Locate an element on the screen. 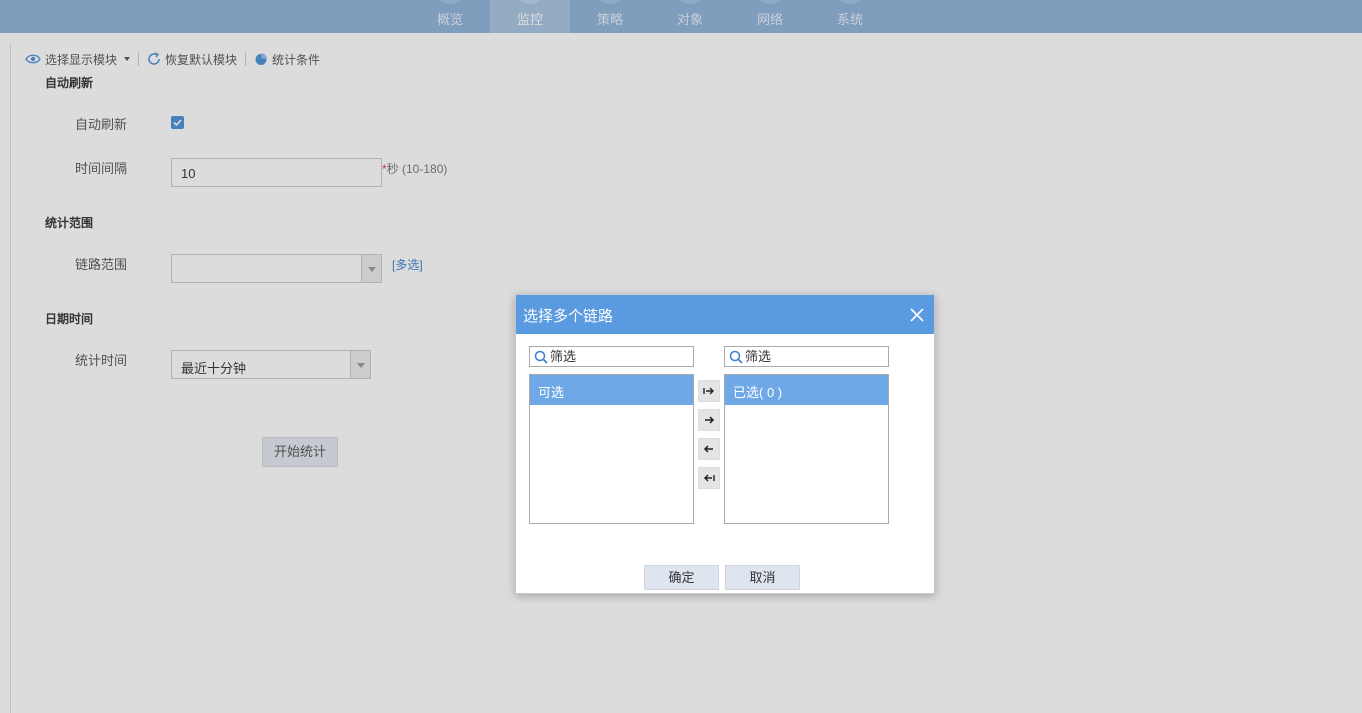 The image size is (1362, 713). arrow-left-icon is located at coordinates (708, 449).